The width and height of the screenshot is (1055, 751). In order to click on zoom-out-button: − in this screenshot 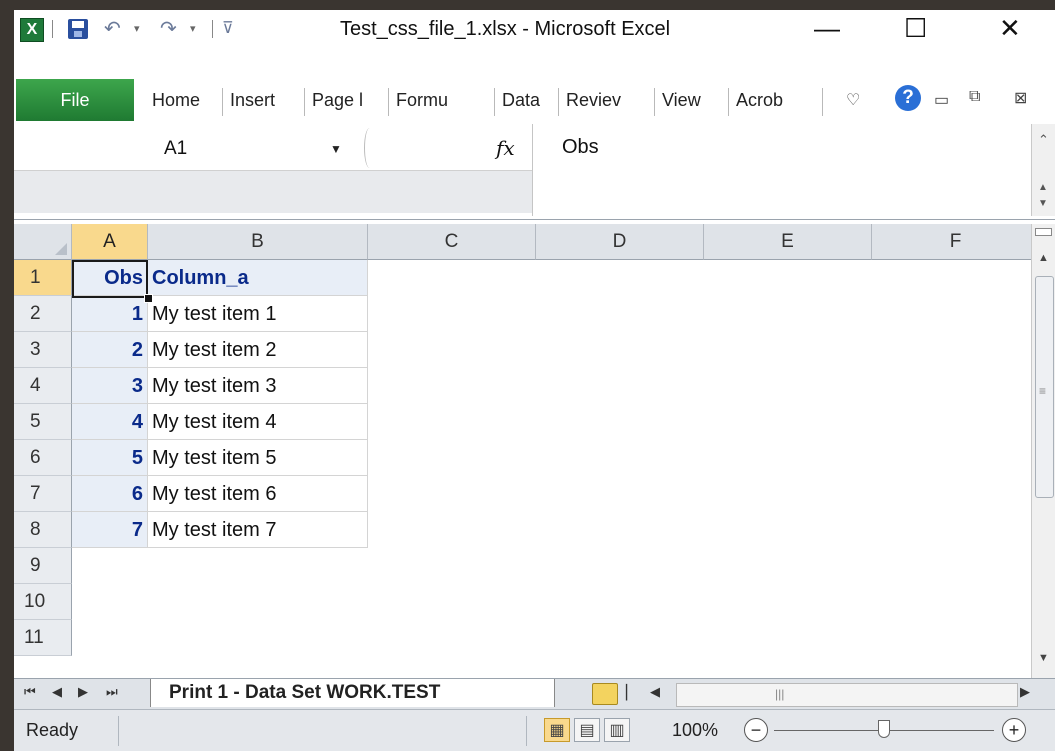, I will do `click(756, 730)`.